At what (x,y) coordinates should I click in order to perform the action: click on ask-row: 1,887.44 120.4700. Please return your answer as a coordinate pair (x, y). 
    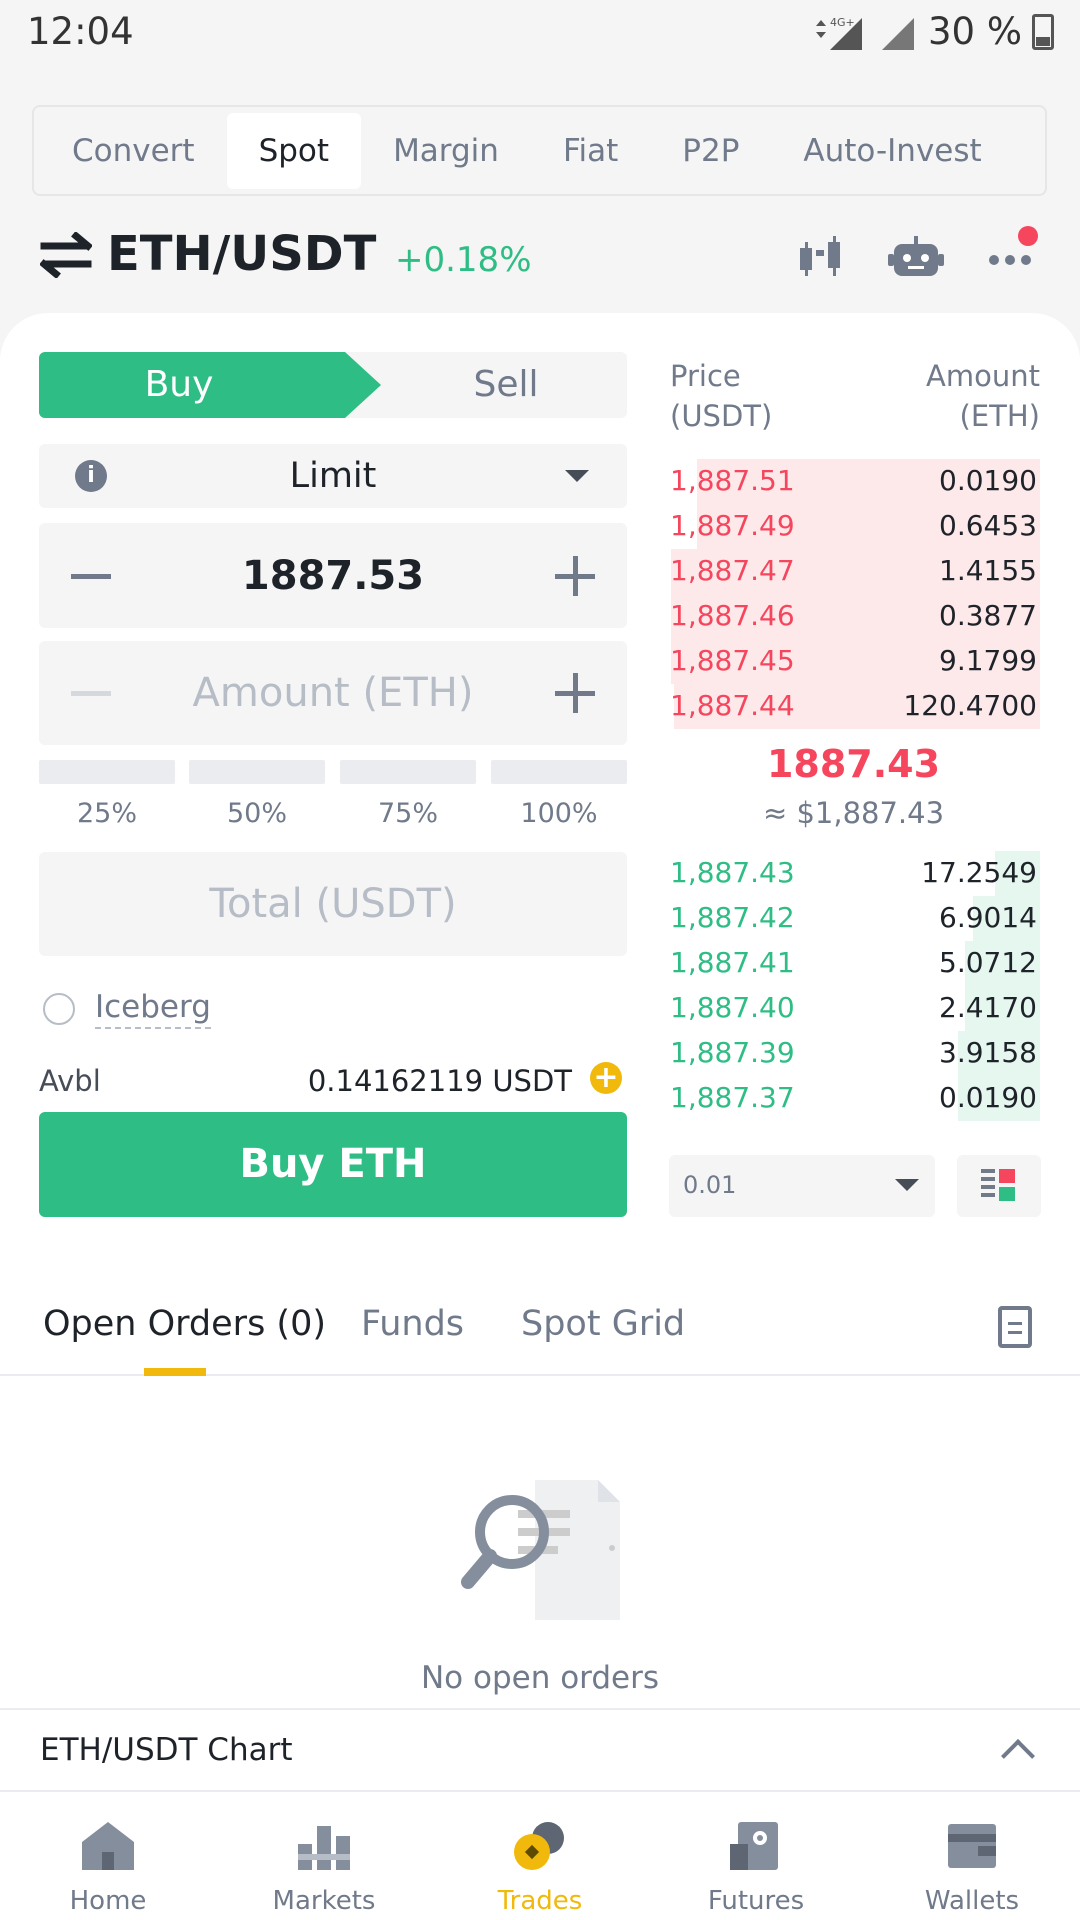
    Looking at the image, I should click on (853, 706).